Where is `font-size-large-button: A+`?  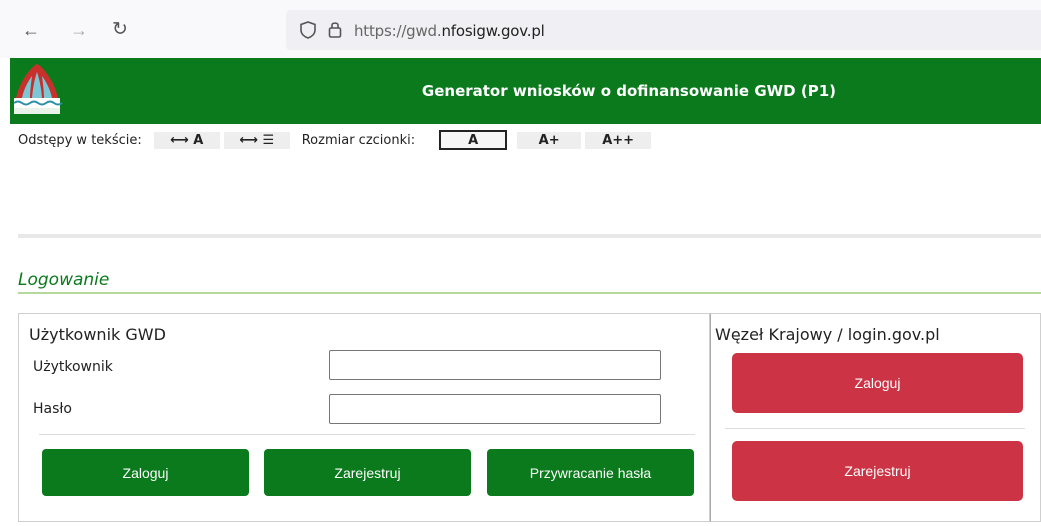 font-size-large-button: A+ is located at coordinates (549, 140).